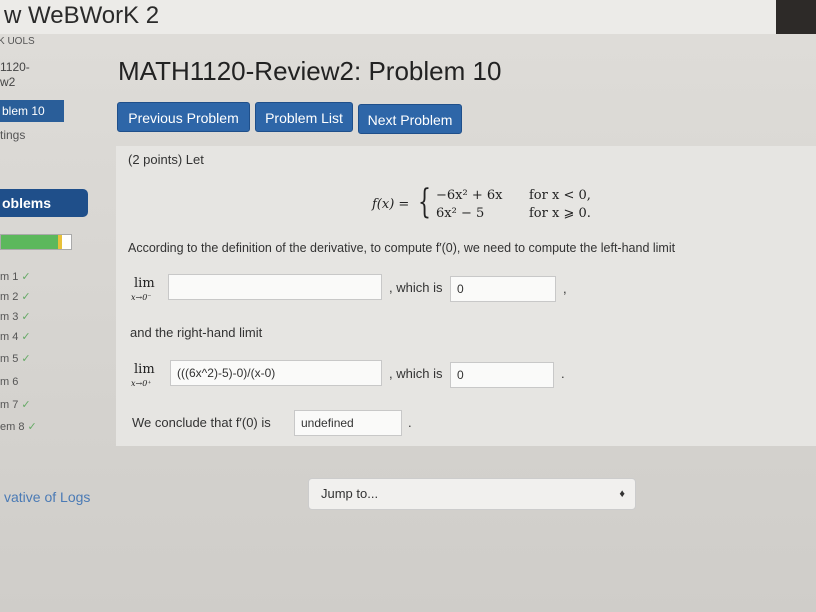  I want to click on sidebar-problem-label: m 1, so click(9, 277).